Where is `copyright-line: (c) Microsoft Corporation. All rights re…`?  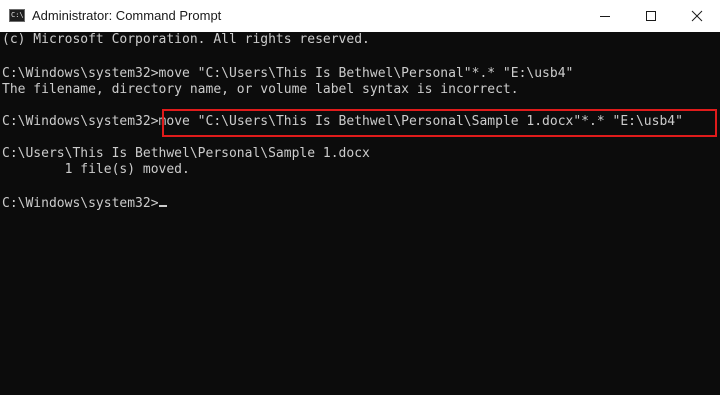
copyright-line: (c) Microsoft Corporation. All rights re… is located at coordinates (186, 39).